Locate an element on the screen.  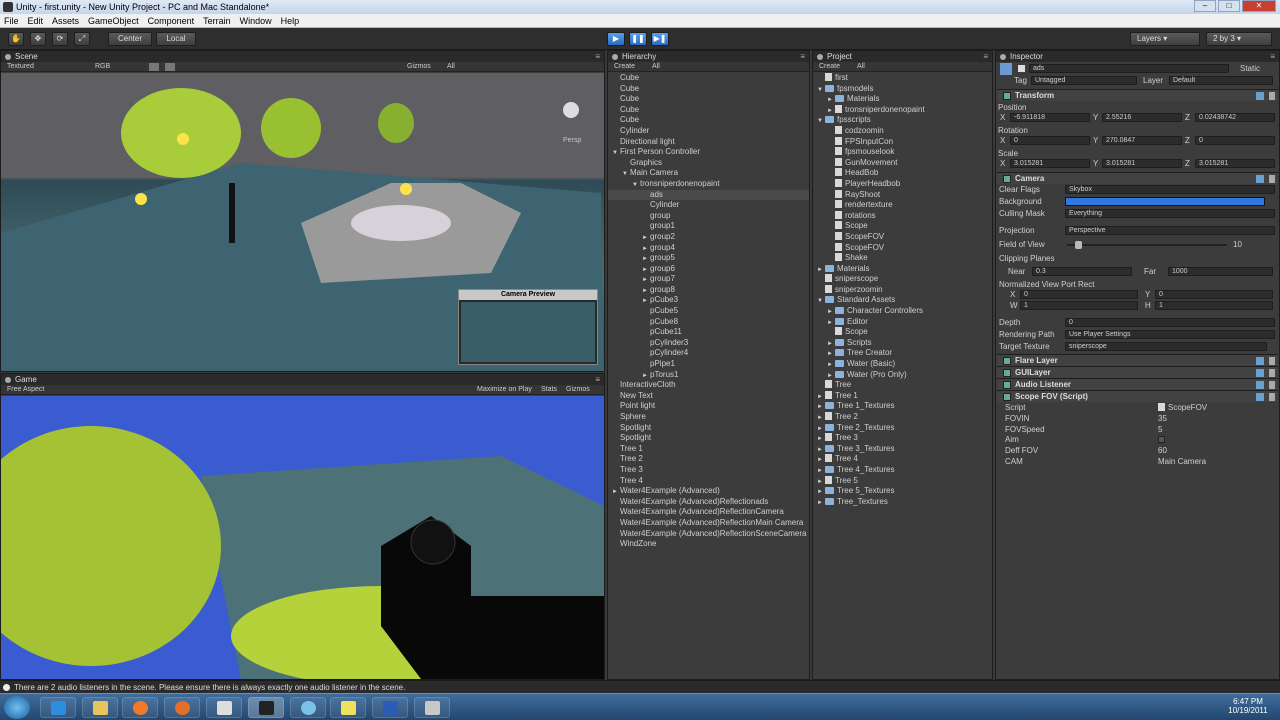
hierarchy-item: ► pCube3 is located at coordinates (708, 300).